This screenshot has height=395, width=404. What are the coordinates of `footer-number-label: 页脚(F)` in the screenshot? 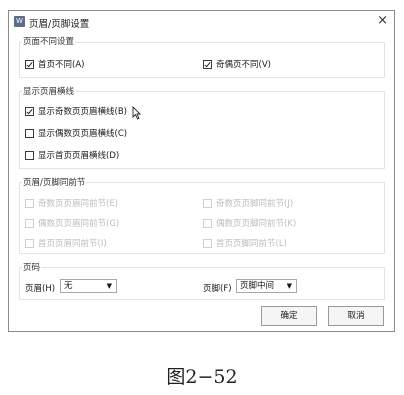 It's located at (217, 289).